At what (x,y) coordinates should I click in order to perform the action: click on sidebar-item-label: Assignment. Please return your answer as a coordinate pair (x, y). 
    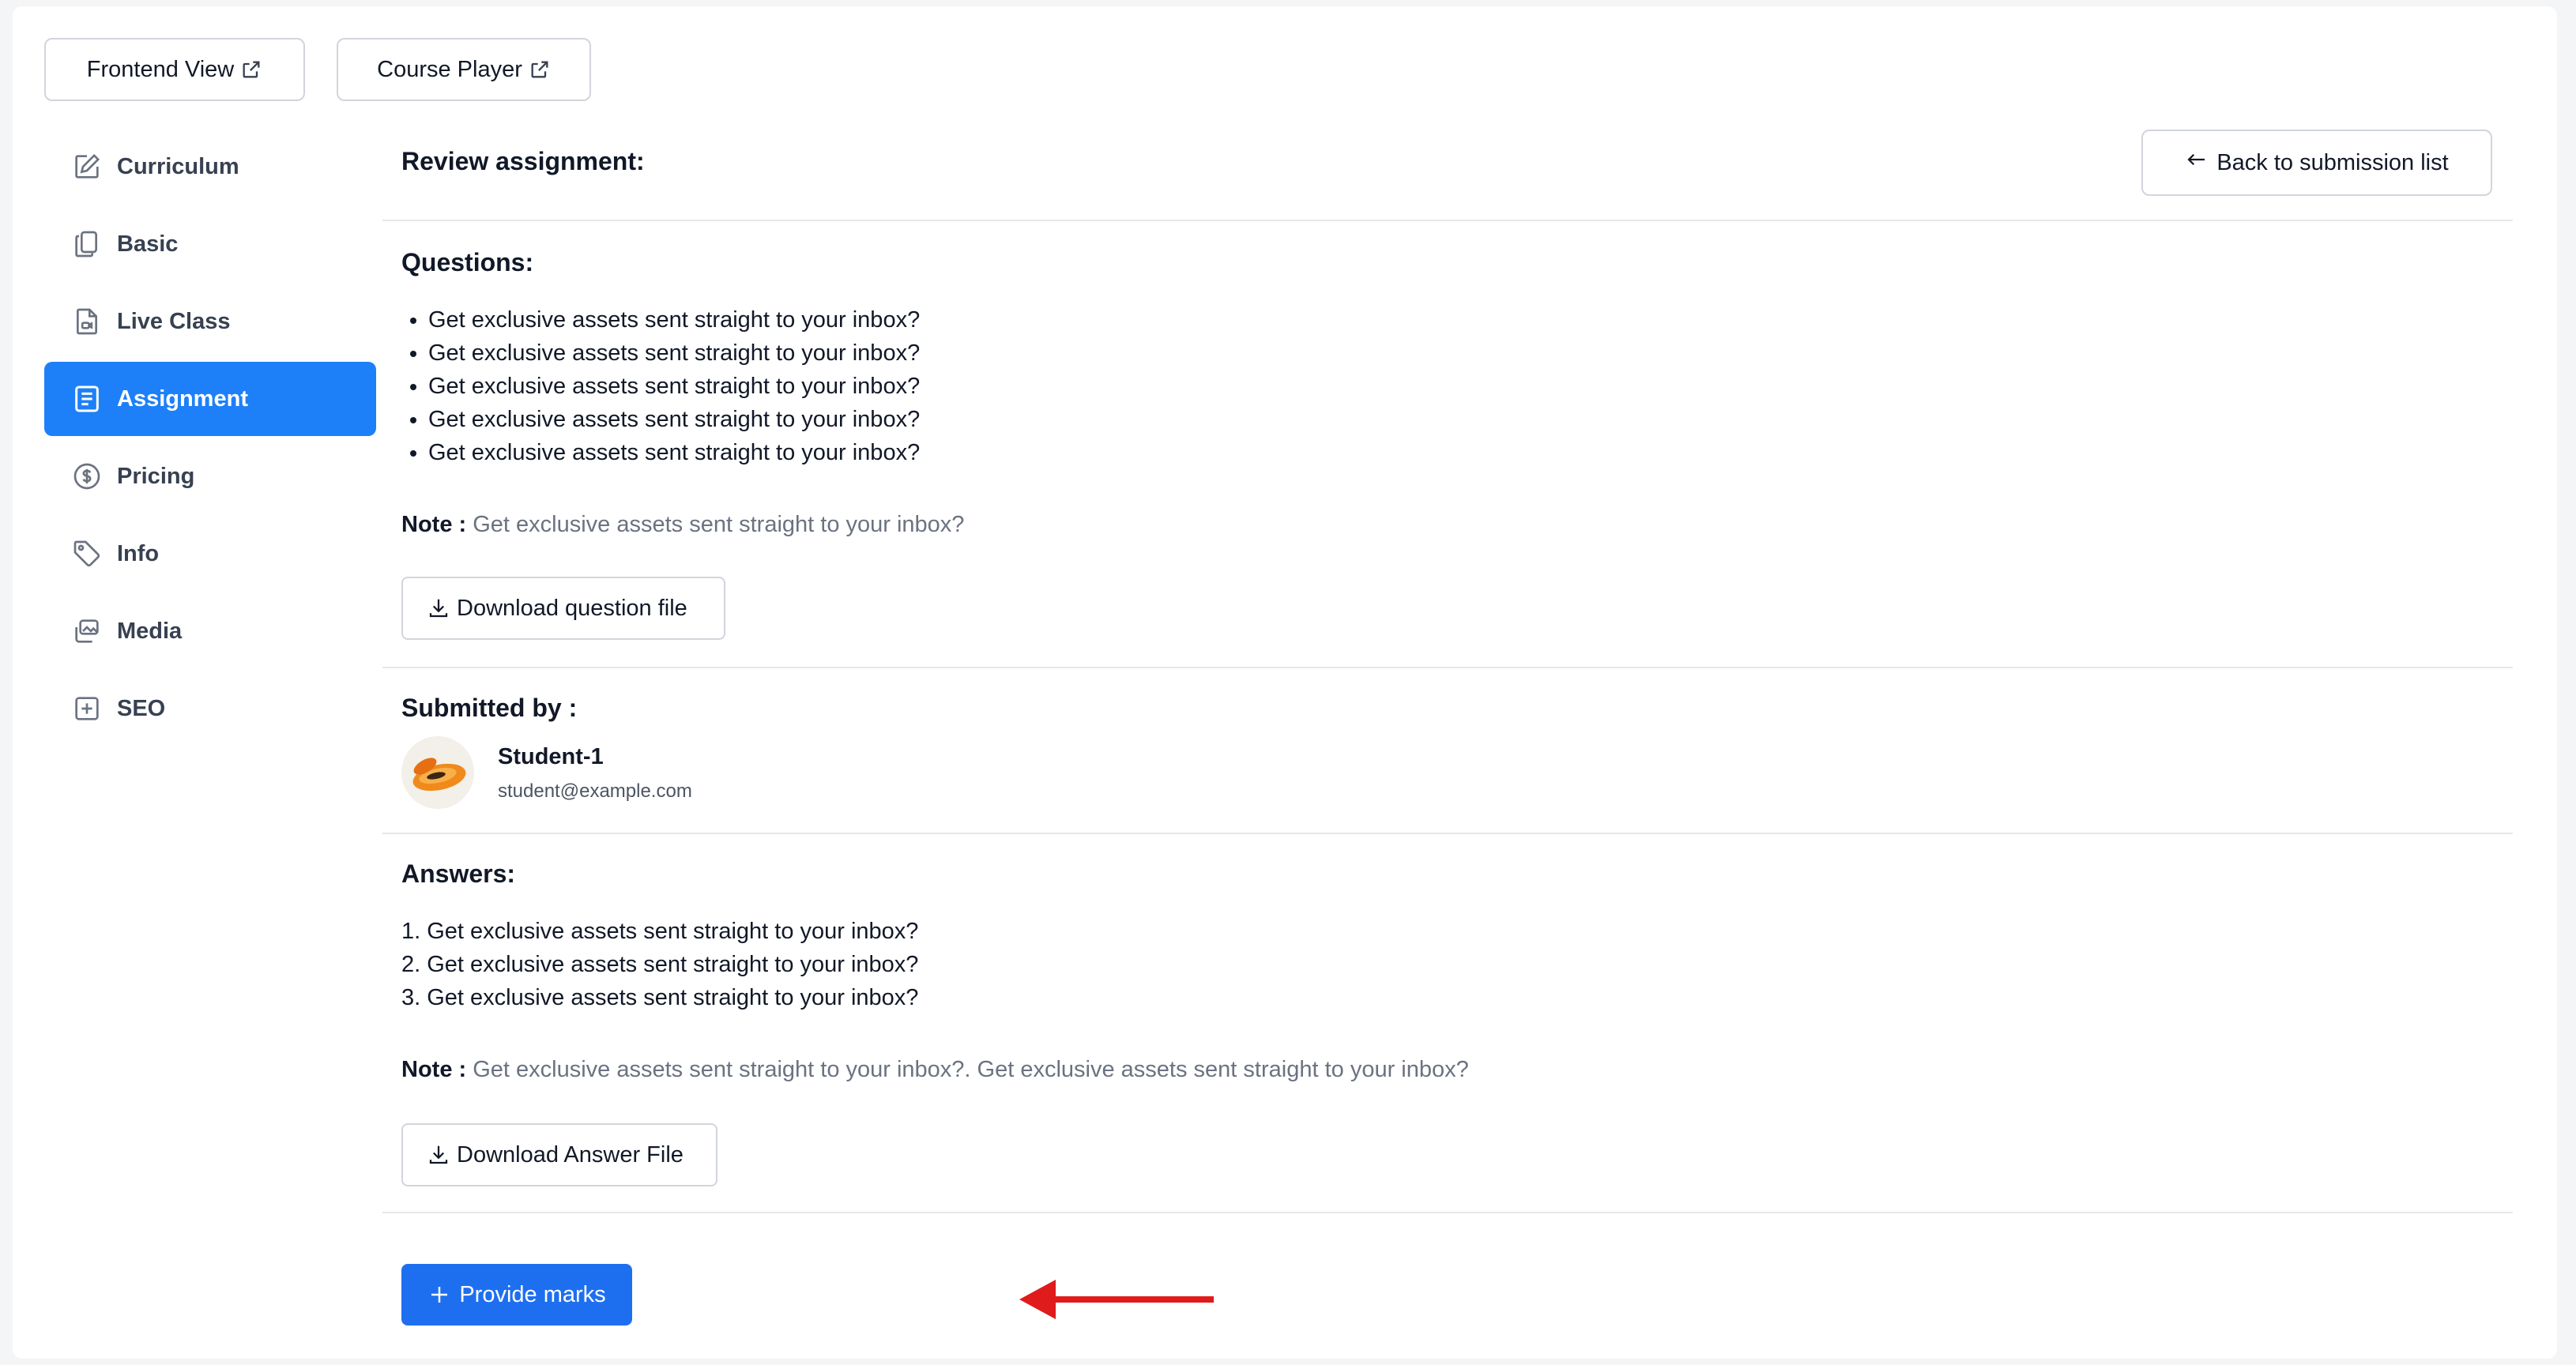
    Looking at the image, I should click on (182, 398).